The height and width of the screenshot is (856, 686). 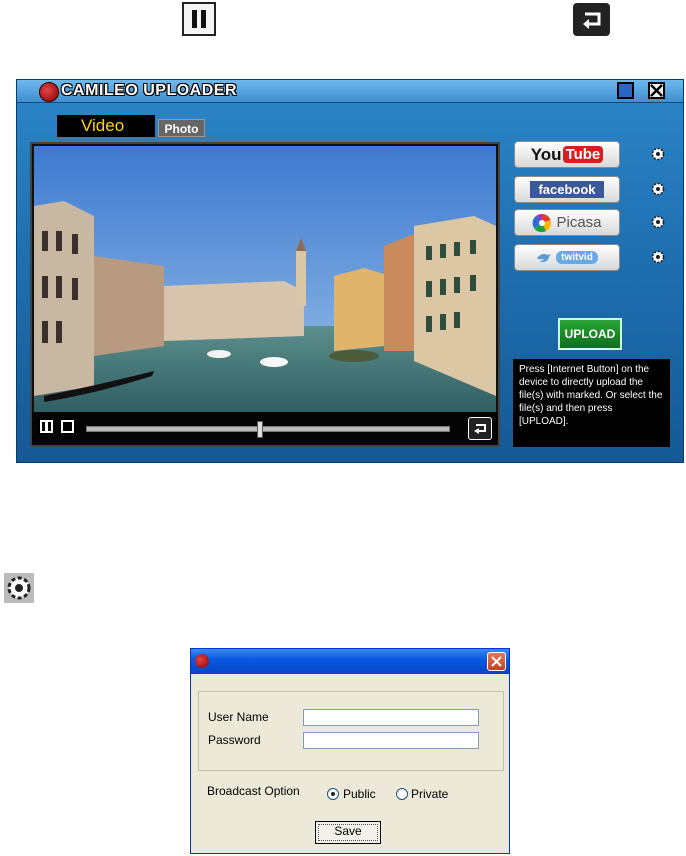 What do you see at coordinates (591, 19) in the screenshot?
I see `return-icon` at bounding box center [591, 19].